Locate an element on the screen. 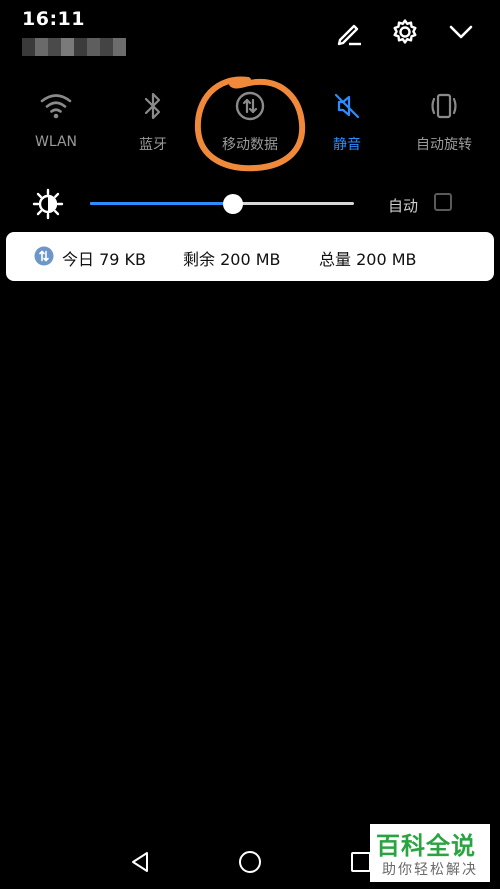 The width and height of the screenshot is (500, 889). toggle-bluetooth: 蓝牙 is located at coordinates (153, 128).